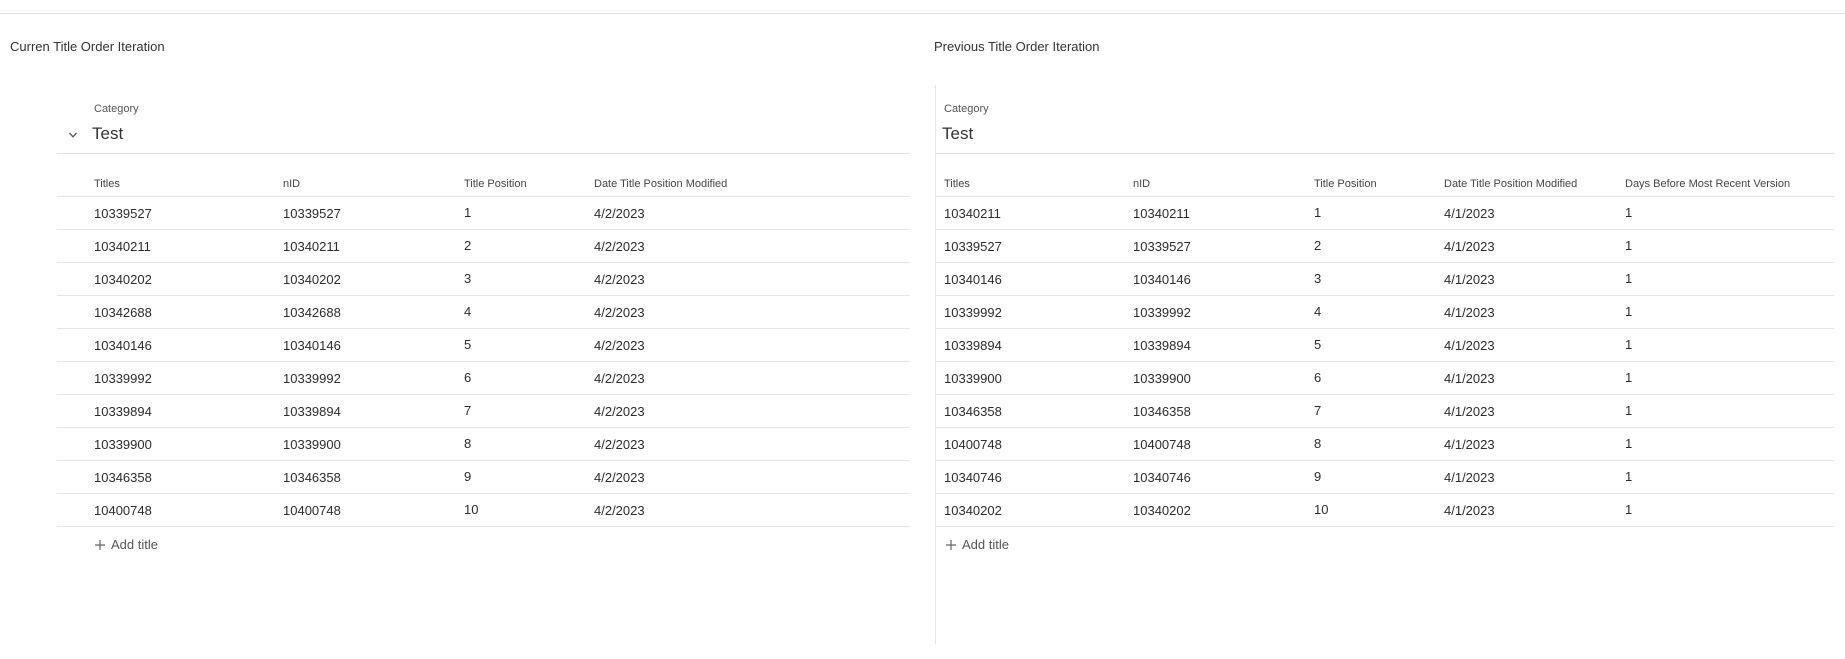 This screenshot has height=659, width=1845. I want to click on table-row: 10339894 10339894 5 4/1/2023 1, so click(1385, 345).